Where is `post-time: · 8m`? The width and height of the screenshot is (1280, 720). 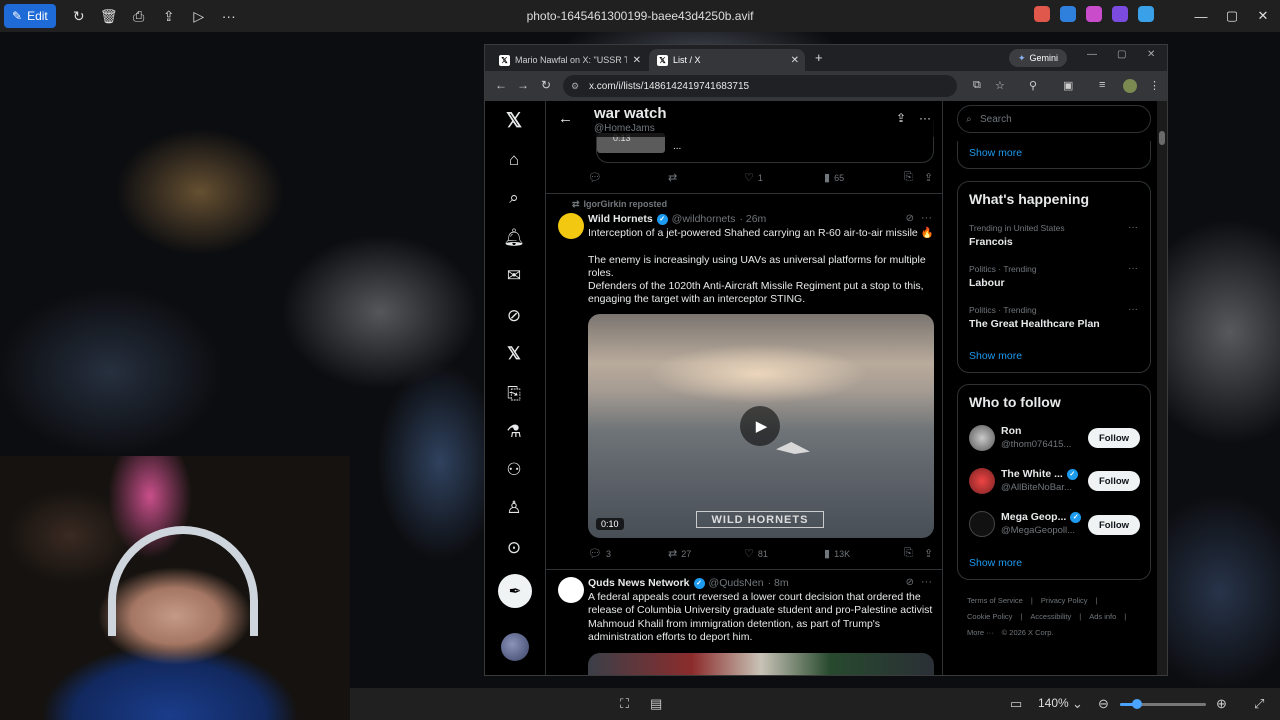 post-time: · 8m is located at coordinates (778, 583).